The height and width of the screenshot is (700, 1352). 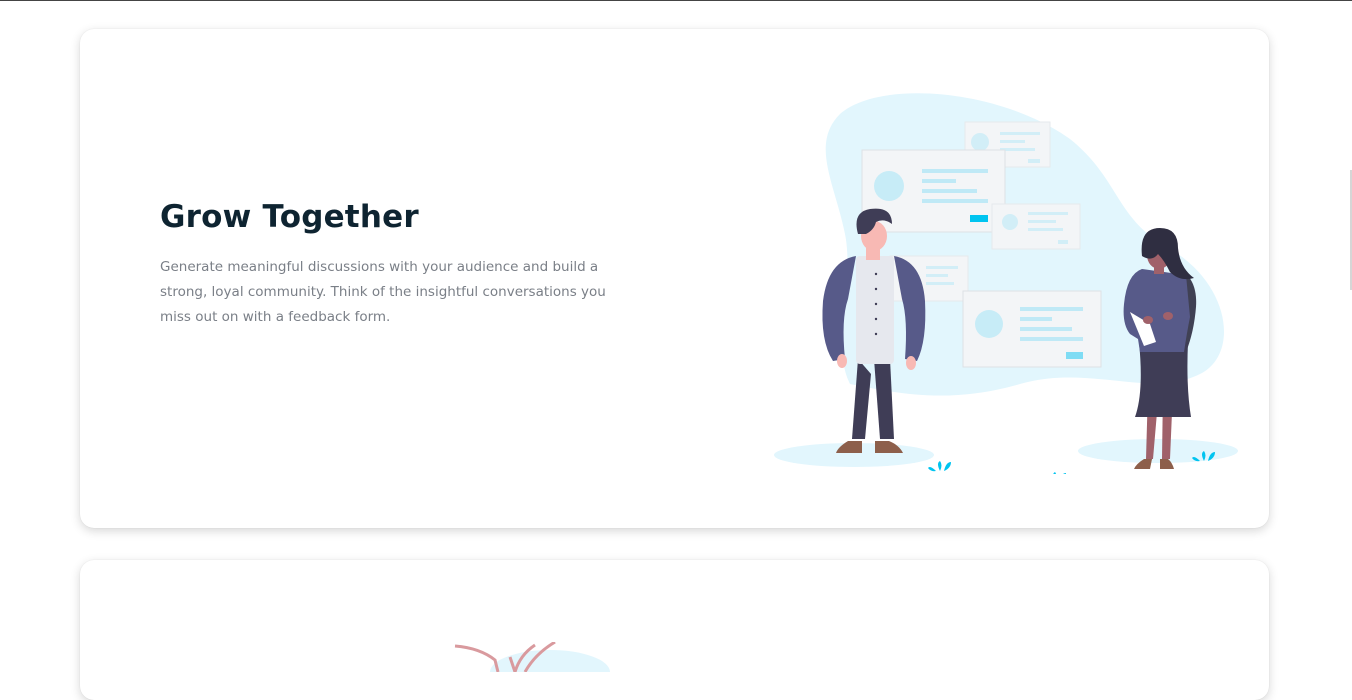 I want to click on ground-shadow-right, so click(x=1158, y=451).